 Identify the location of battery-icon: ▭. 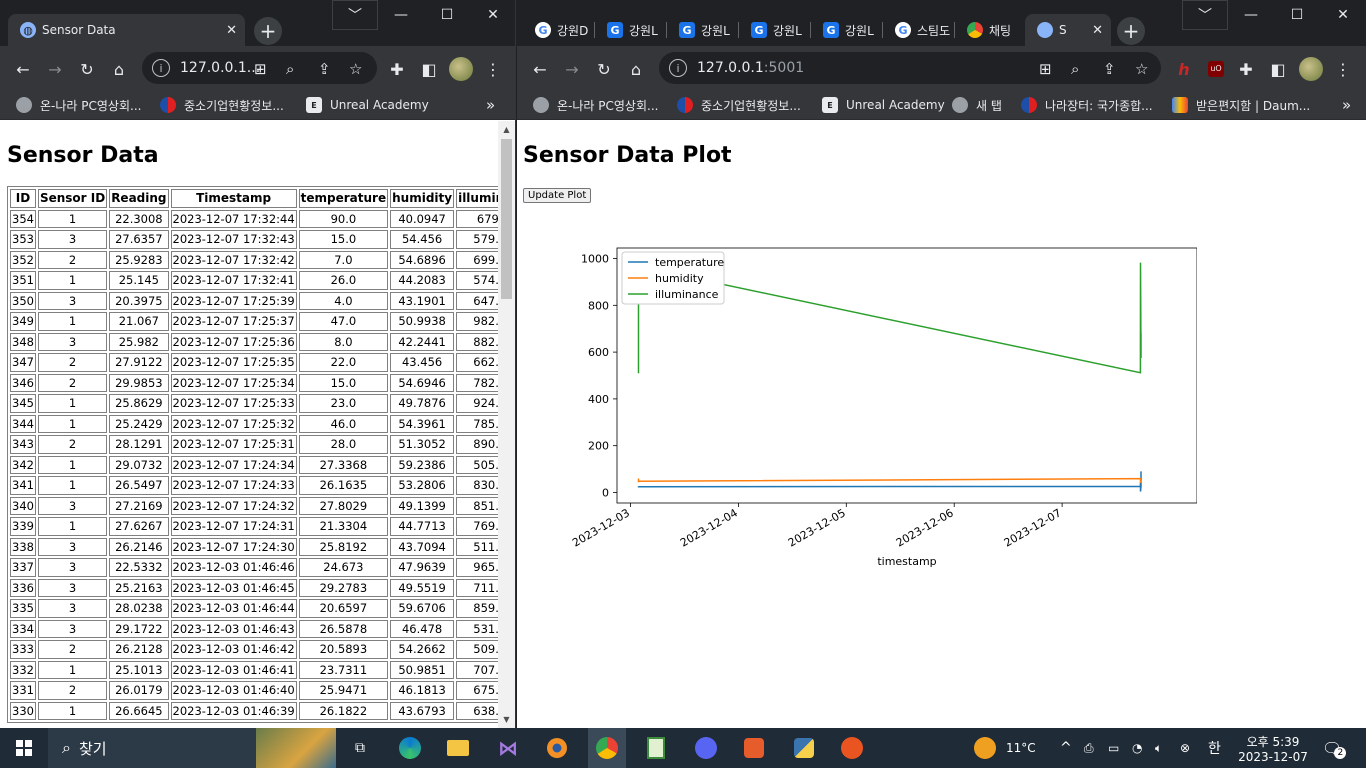
(1113, 748).